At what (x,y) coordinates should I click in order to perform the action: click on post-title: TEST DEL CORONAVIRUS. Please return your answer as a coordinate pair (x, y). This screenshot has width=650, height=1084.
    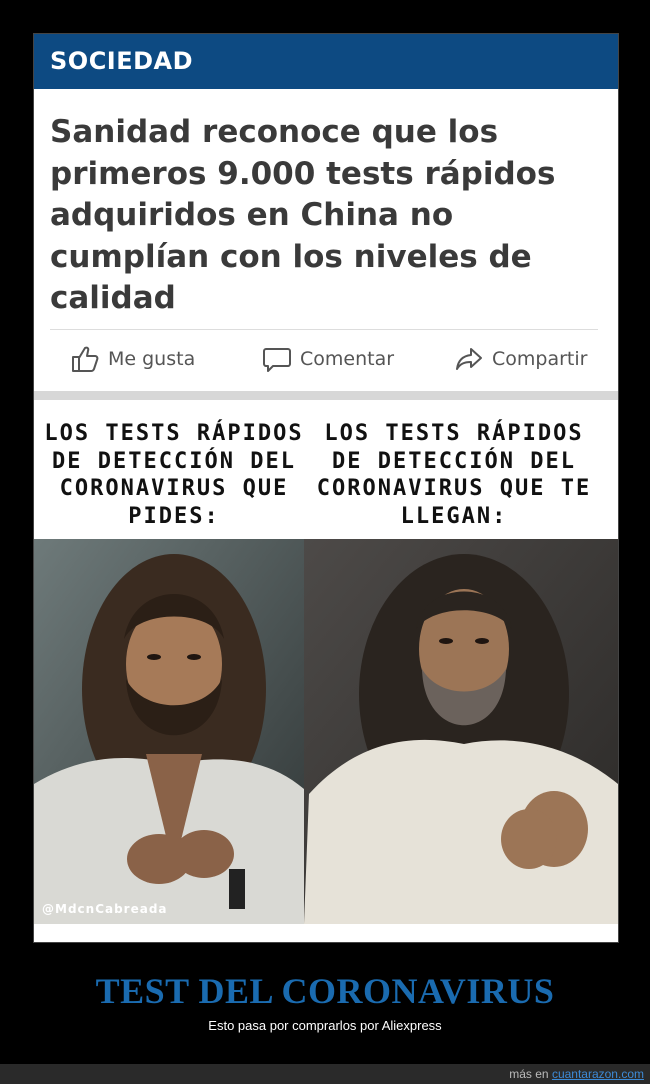
    Looking at the image, I should click on (325, 991).